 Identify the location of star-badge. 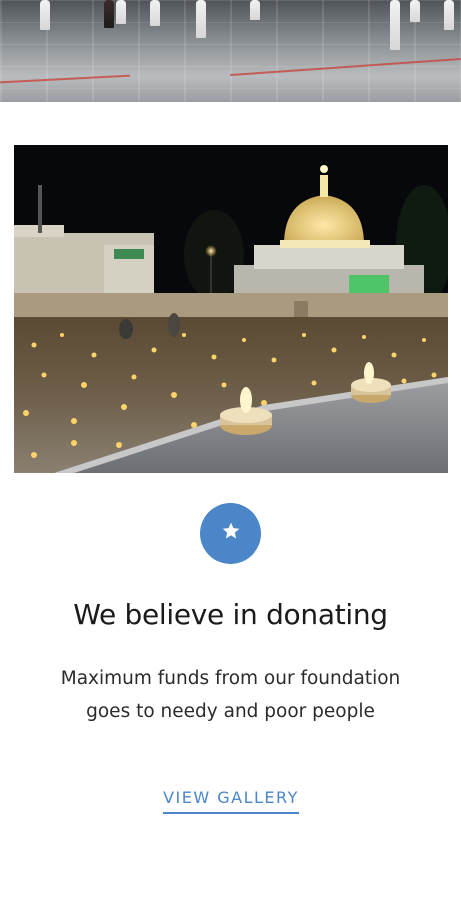
(230, 533).